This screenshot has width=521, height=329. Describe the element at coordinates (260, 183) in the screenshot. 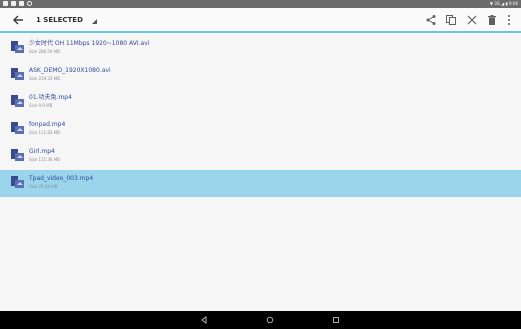

I see `file-row-selected: Tpad_video_003.mp4 Size 76.84 MB` at that location.